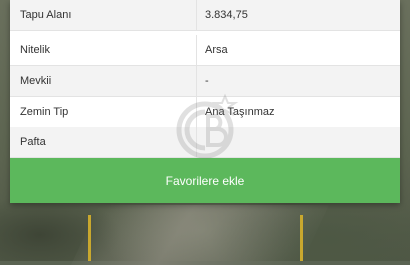 Image resolution: width=410 pixels, height=265 pixels. What do you see at coordinates (205, 142) in the screenshot?
I see `detail-row-pafta: Pafta` at bounding box center [205, 142].